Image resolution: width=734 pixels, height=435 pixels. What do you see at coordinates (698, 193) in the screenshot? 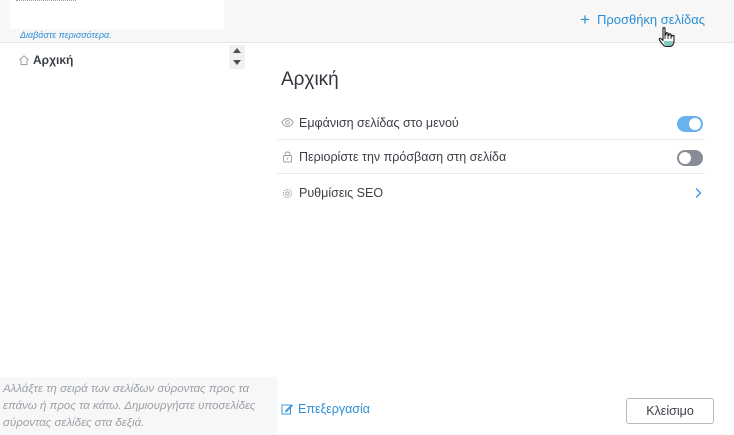
I see `chevron-right-icon` at bounding box center [698, 193].